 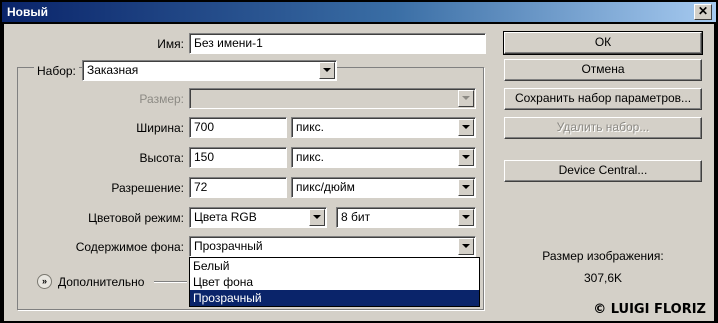 What do you see at coordinates (334, 266) in the screenshot?
I see `dropdown-option: Белый` at bounding box center [334, 266].